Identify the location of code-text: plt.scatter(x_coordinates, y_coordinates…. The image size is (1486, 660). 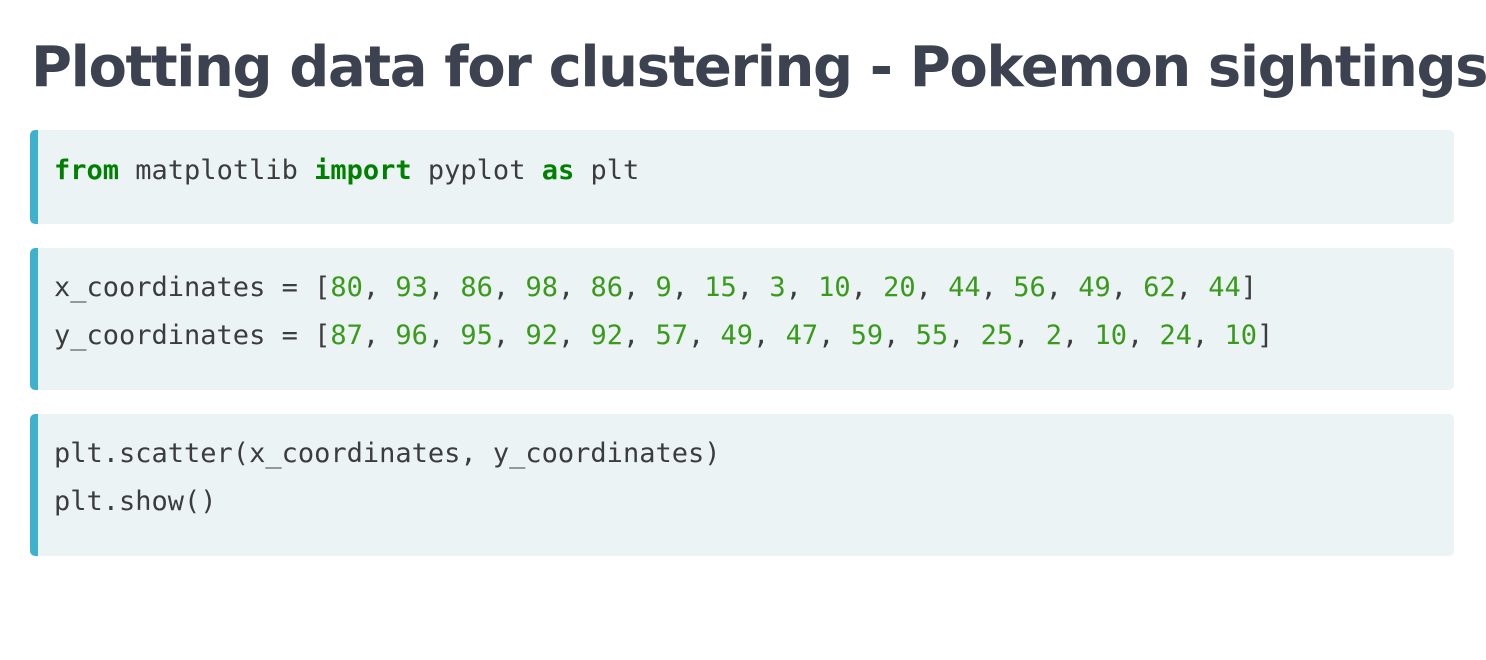
(387, 453).